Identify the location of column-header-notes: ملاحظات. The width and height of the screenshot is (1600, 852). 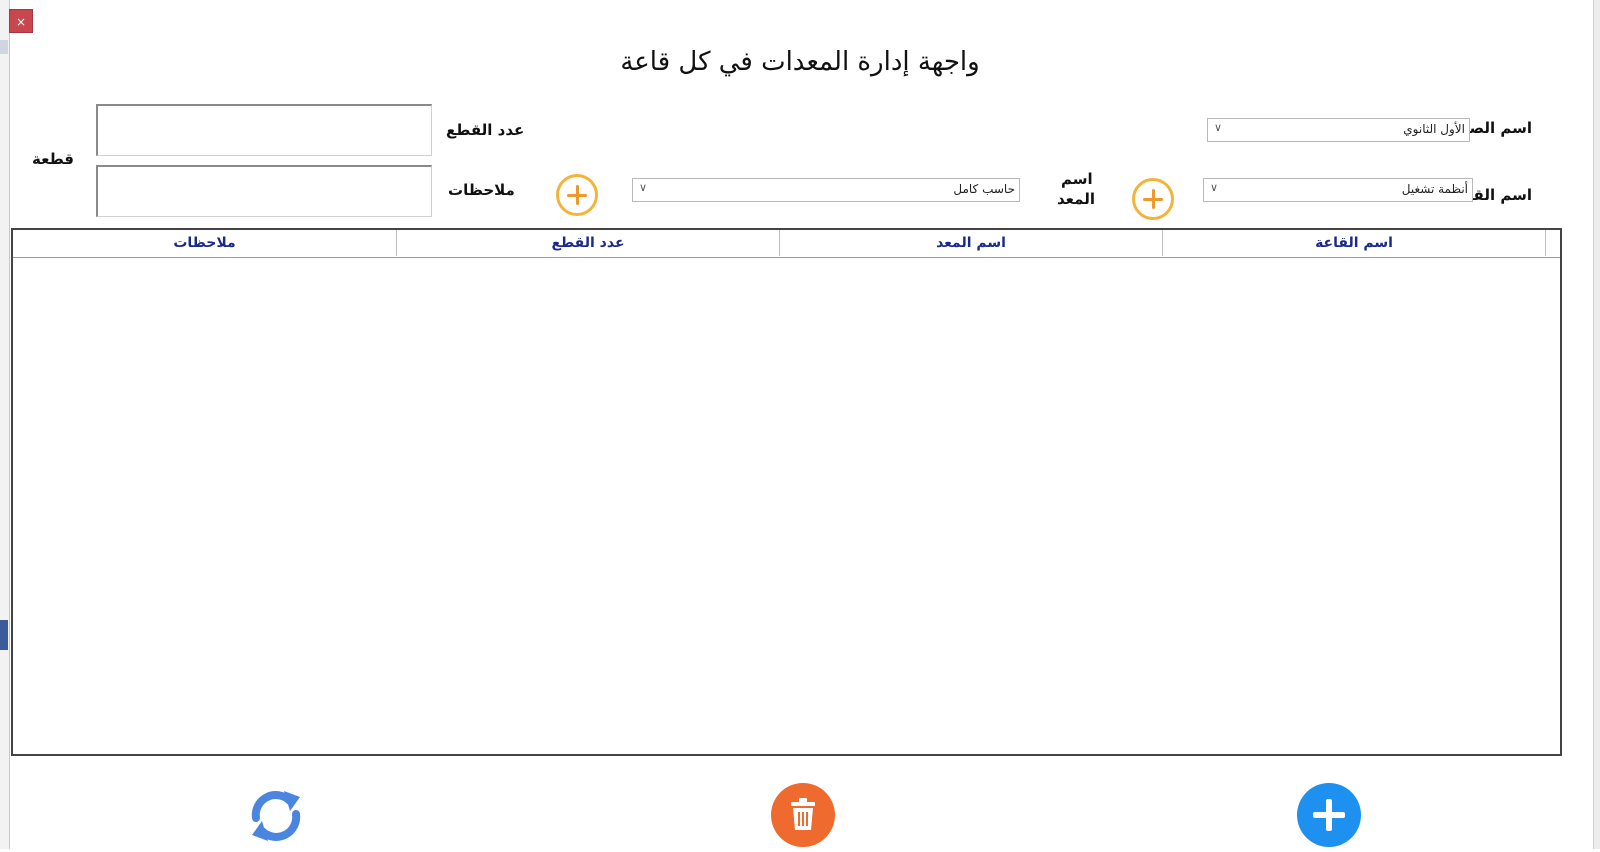
(204, 243).